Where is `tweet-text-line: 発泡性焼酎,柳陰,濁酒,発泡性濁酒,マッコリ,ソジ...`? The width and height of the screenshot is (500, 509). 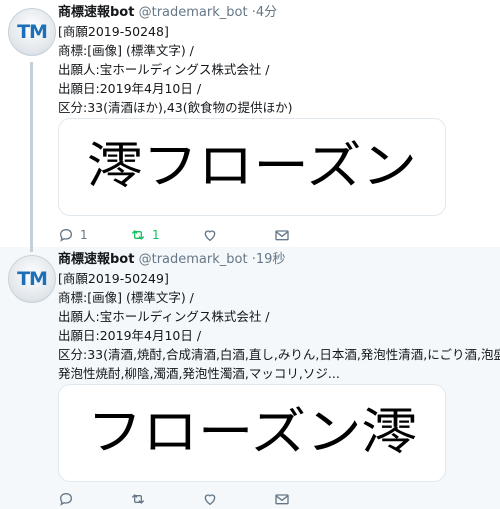 tweet-text-line: 発泡性焼酎,柳陰,濁酒,発泡性濁酒,マッコリ,ソジ... is located at coordinates (199, 373).